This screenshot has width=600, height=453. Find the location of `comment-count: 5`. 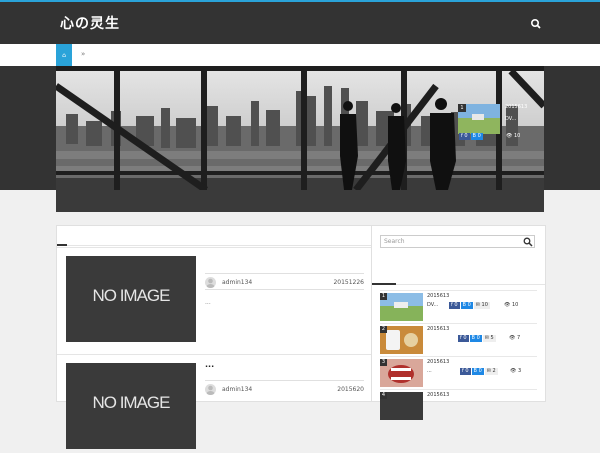

comment-count: 5 is located at coordinates (492, 338).